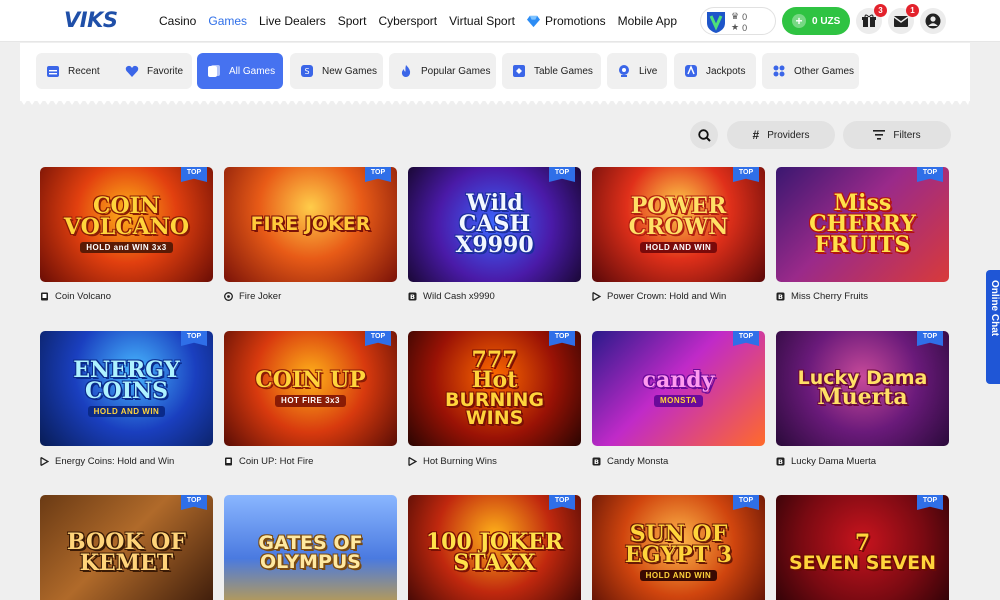 The width and height of the screenshot is (1000, 600). I want to click on game-name: Coin Volcano, so click(75, 296).